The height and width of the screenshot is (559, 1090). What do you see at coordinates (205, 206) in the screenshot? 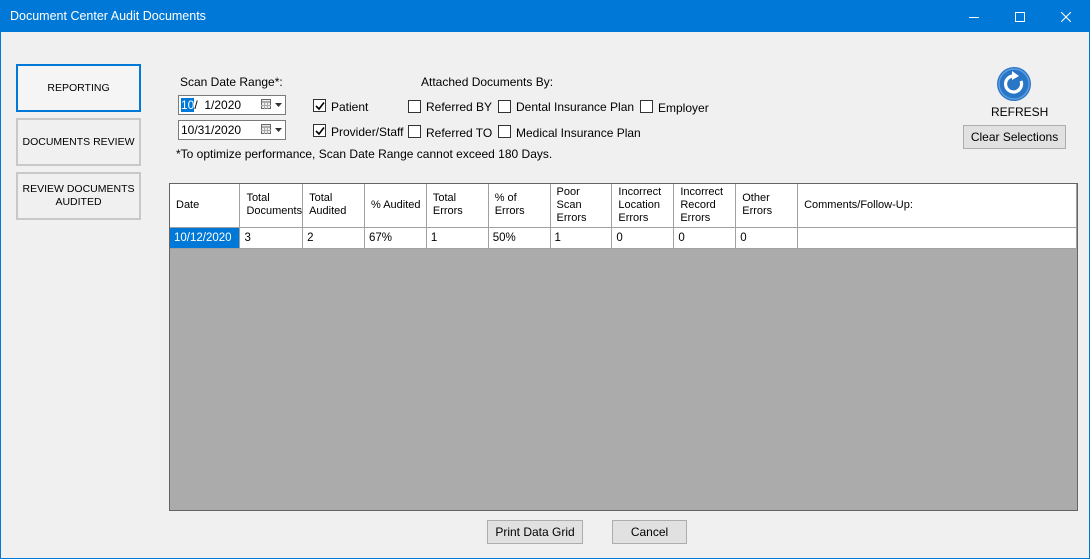
I see `column-header-date: Date` at bounding box center [205, 206].